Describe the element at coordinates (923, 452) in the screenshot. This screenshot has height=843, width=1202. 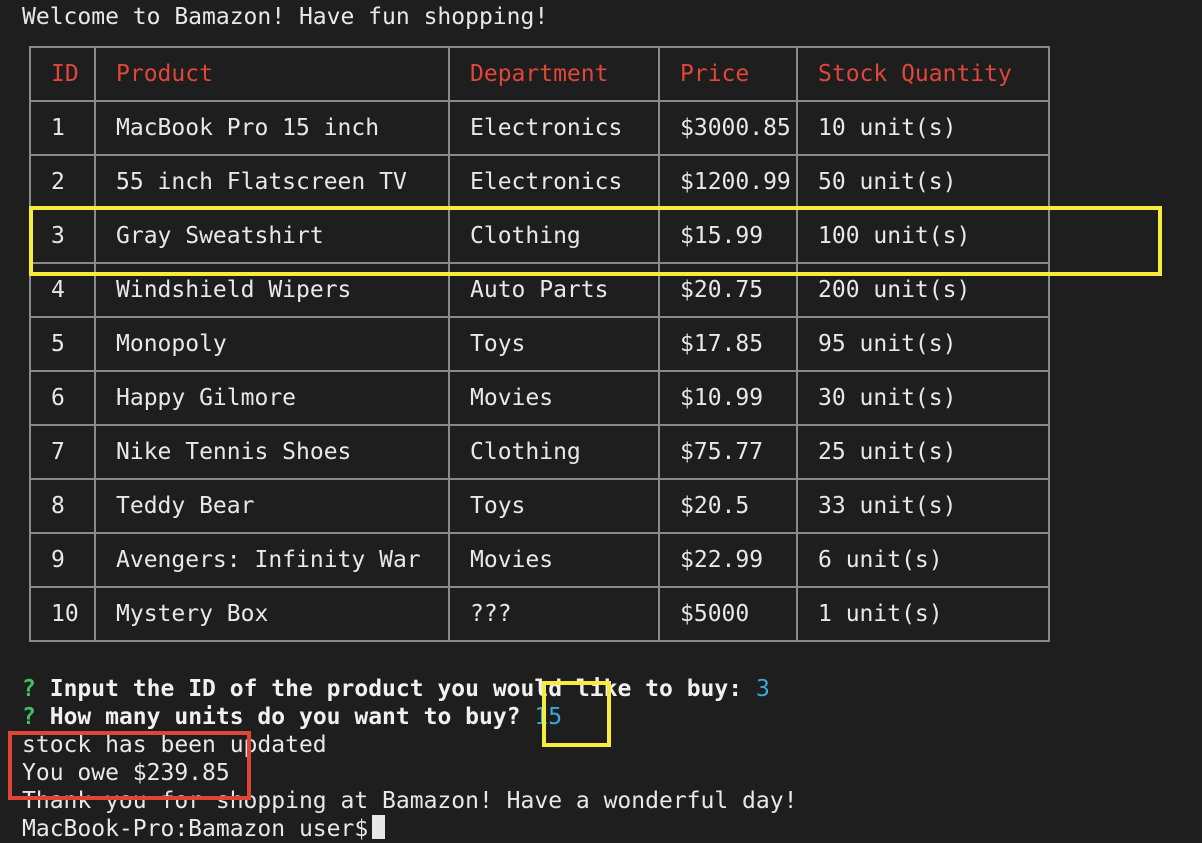
I see `cell-stock: 25 unit(s)` at that location.